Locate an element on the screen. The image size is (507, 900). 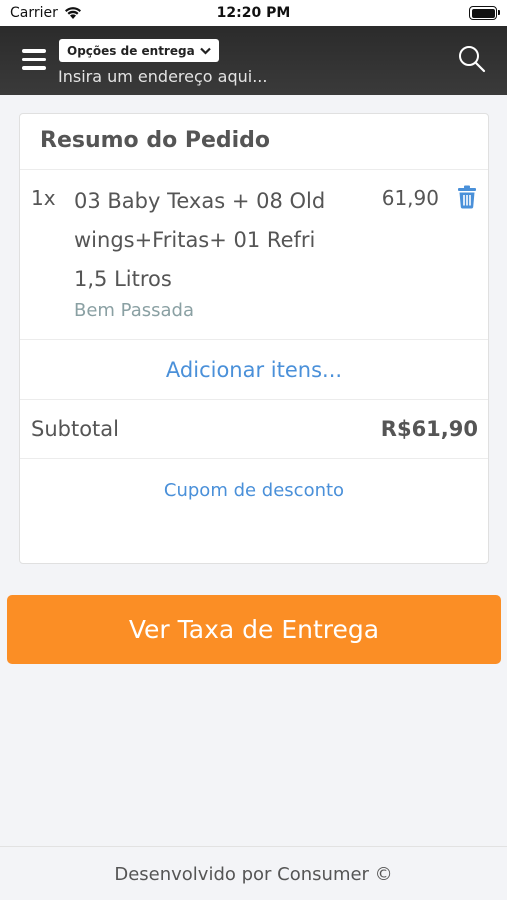
item-note: Bem Passada is located at coordinates (134, 310).